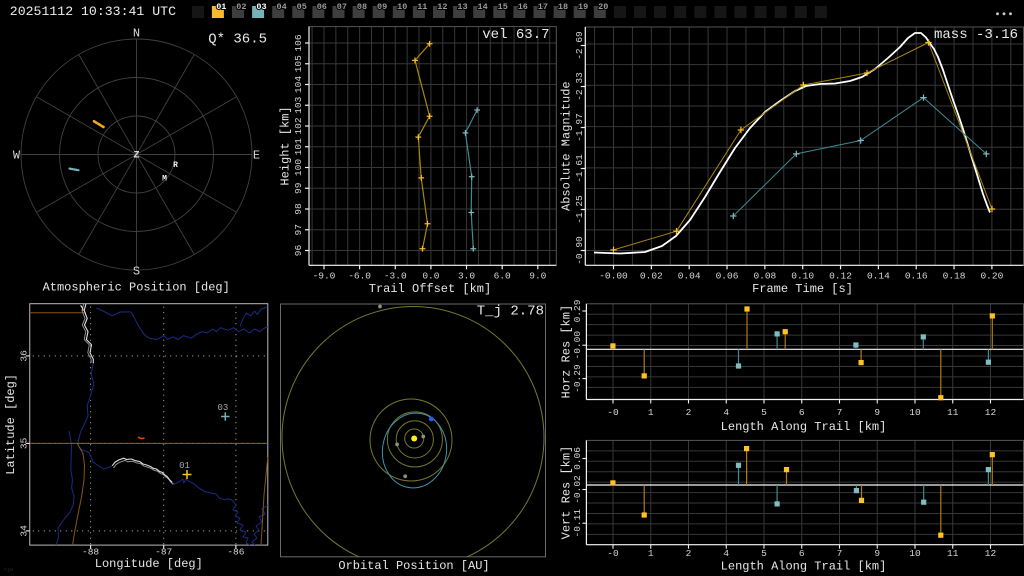  What do you see at coordinates (430, 276) in the screenshot?
I see `svg-text: 0.0` at bounding box center [430, 276].